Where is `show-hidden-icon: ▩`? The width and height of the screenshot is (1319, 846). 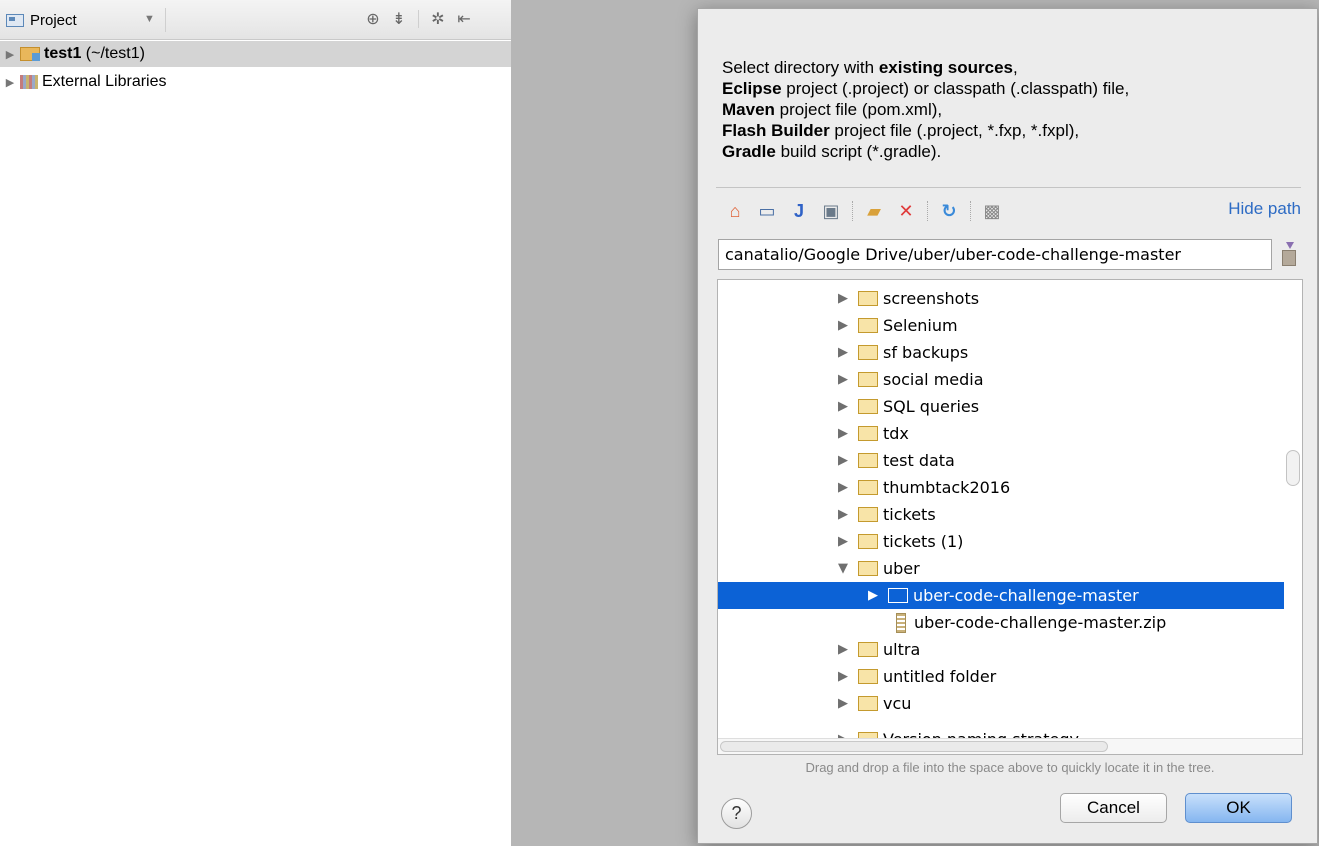
show-hidden-icon: ▩ is located at coordinates (992, 211).